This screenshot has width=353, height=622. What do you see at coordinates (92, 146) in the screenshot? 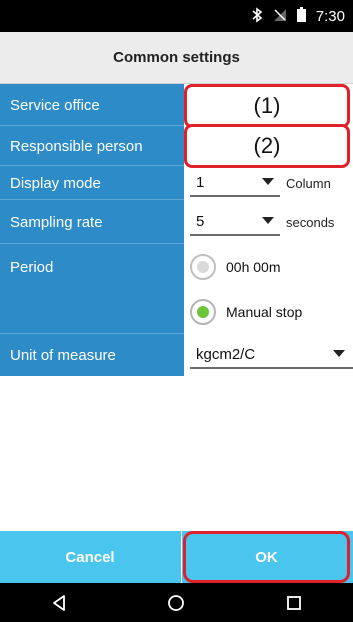
I see `responsible-person-label: Responsible person` at bounding box center [92, 146].